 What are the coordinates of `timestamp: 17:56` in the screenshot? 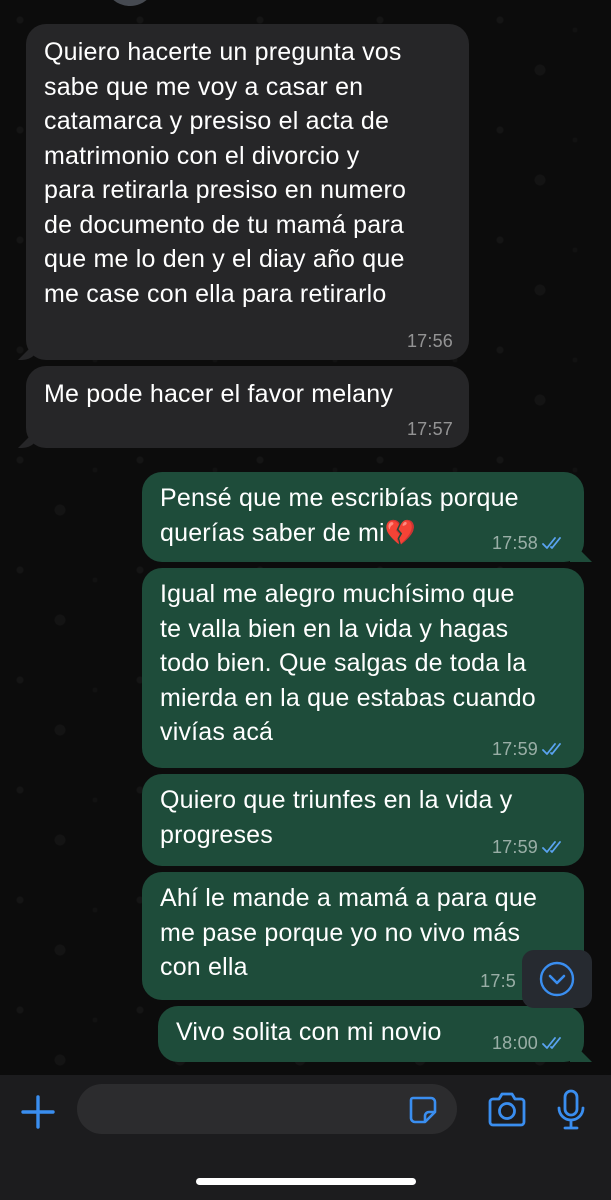 It's located at (429, 341).